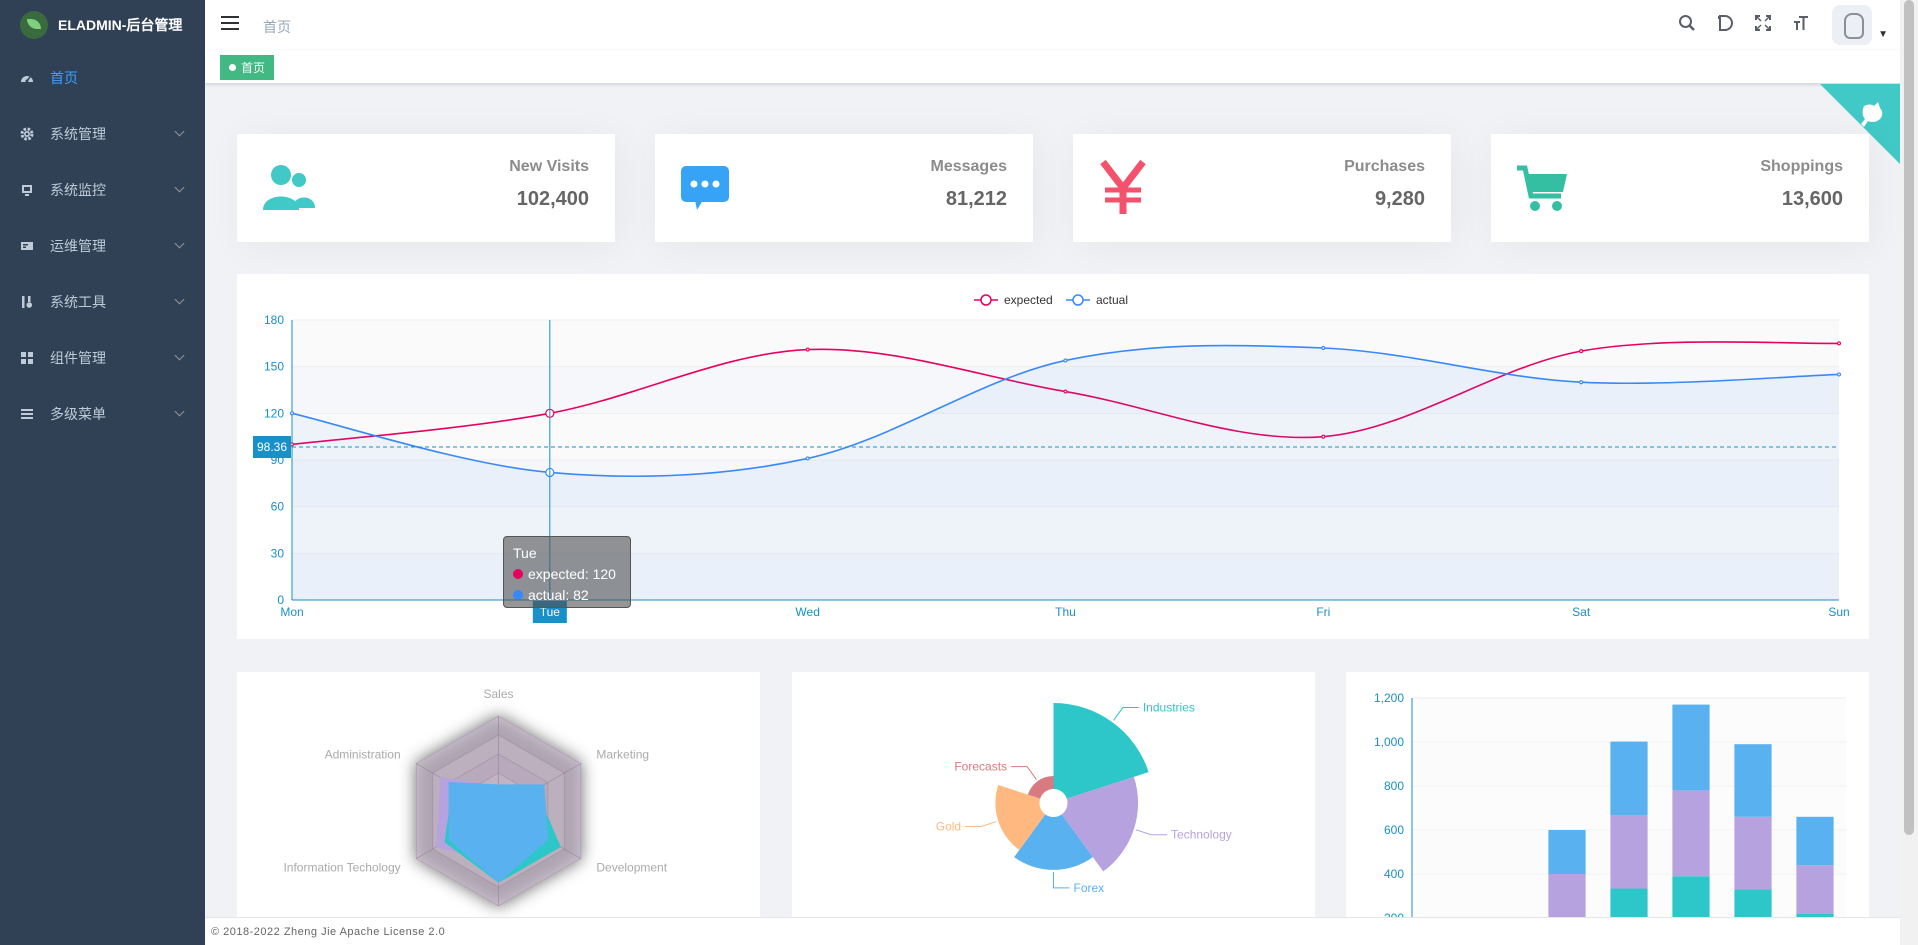 This screenshot has height=945, width=1918. I want to click on avatar, so click(1852, 25).